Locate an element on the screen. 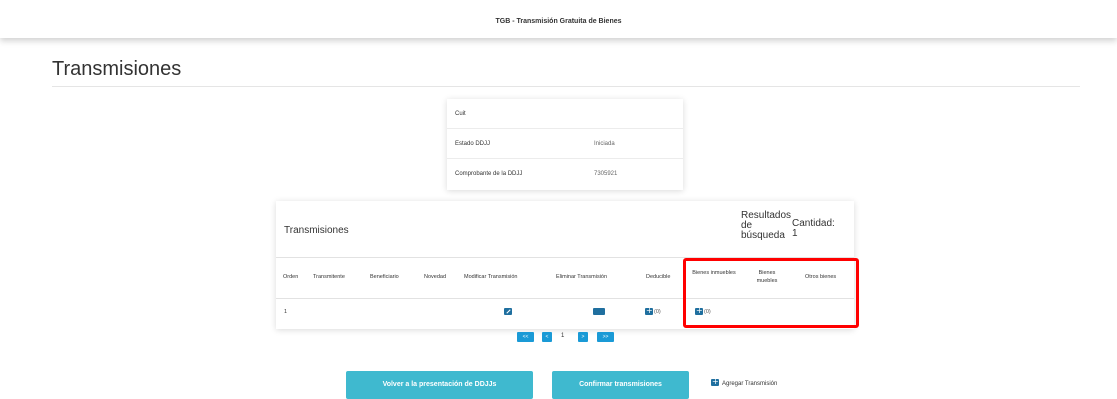 This screenshot has height=399, width=1117. col-transmitente: Transmitente is located at coordinates (329, 277).